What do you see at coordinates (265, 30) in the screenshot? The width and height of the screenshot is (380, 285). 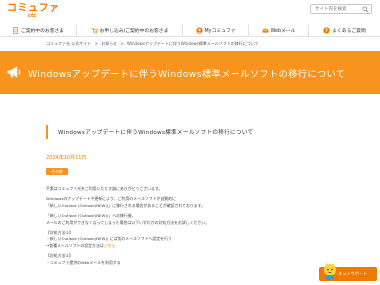 I see `mail-icon` at bounding box center [265, 30].